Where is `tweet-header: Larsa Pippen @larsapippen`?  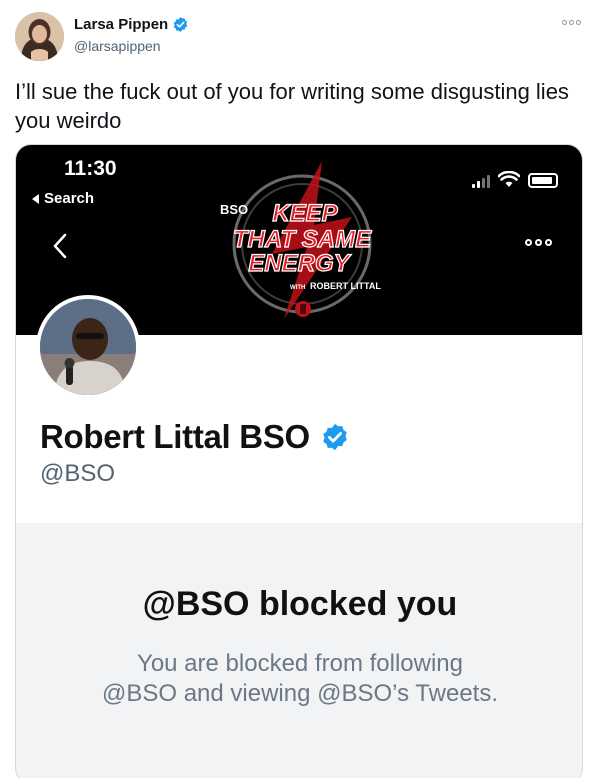
tweet-header: Larsa Pippen @larsapippen is located at coordinates (299, 37).